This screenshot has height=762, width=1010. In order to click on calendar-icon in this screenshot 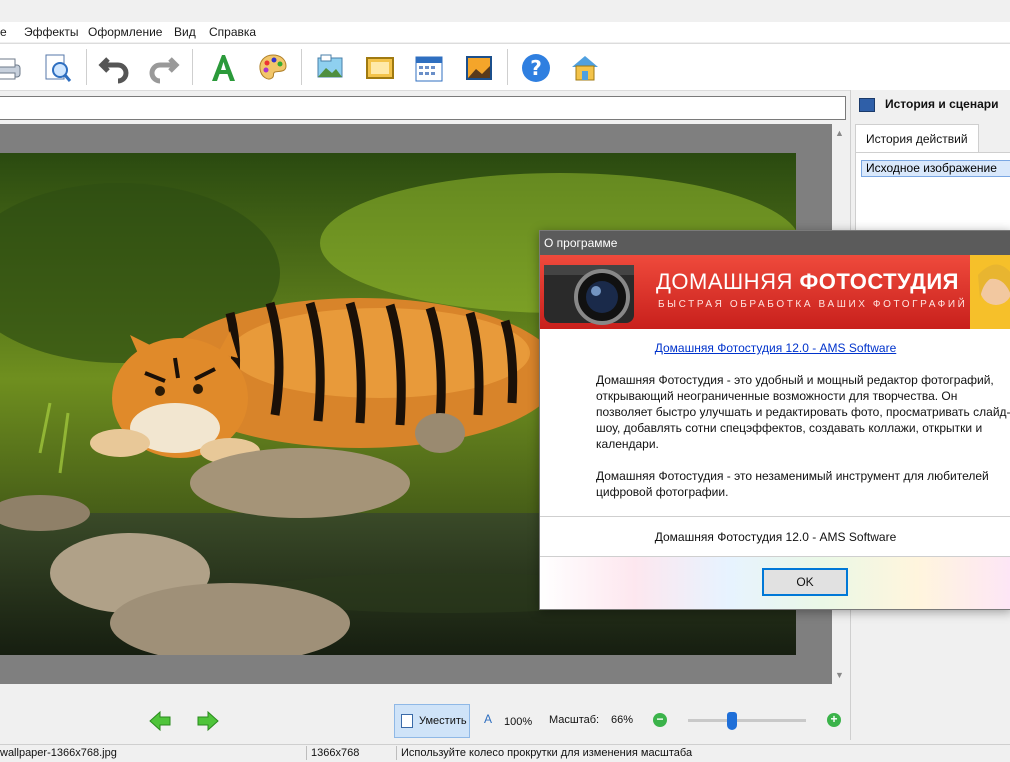, I will do `click(429, 68)`.